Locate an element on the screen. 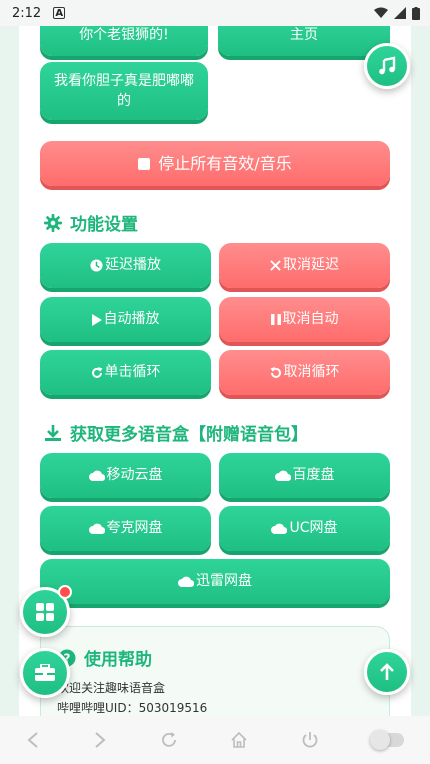 The width and height of the screenshot is (430, 764). stop-all-button: 停止所有音效/音乐 is located at coordinates (215, 163).